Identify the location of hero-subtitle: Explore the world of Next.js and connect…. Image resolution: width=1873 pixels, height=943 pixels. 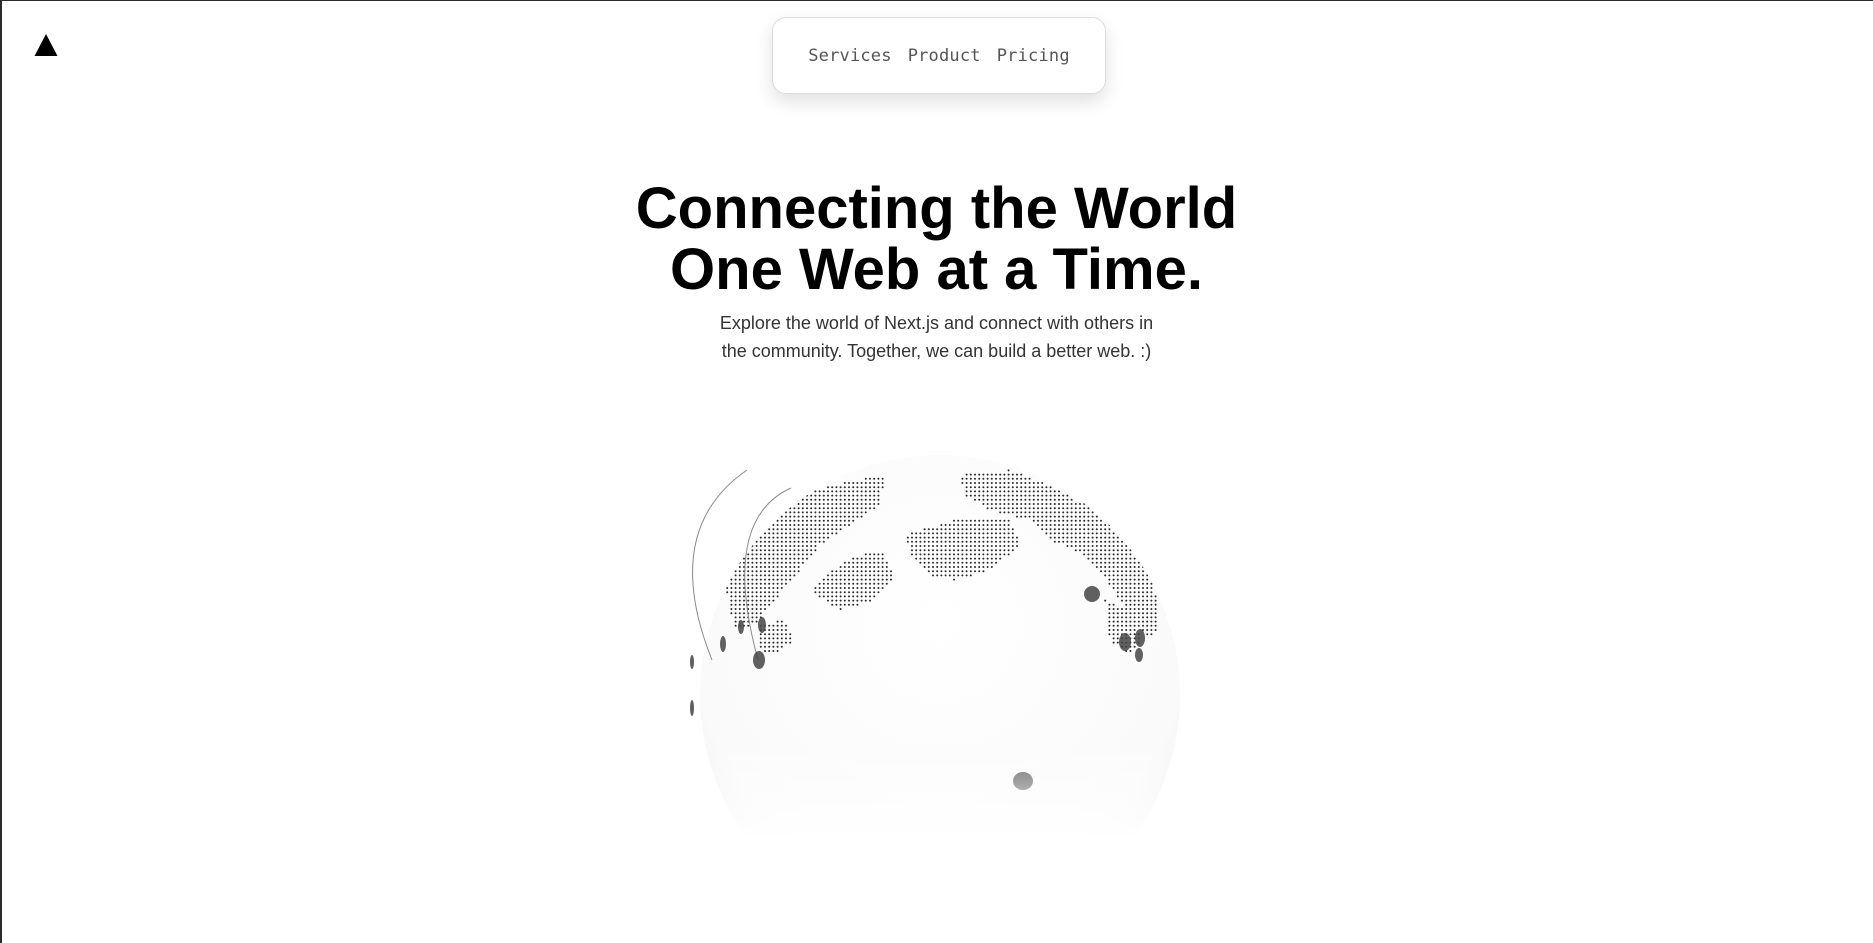
(936, 337).